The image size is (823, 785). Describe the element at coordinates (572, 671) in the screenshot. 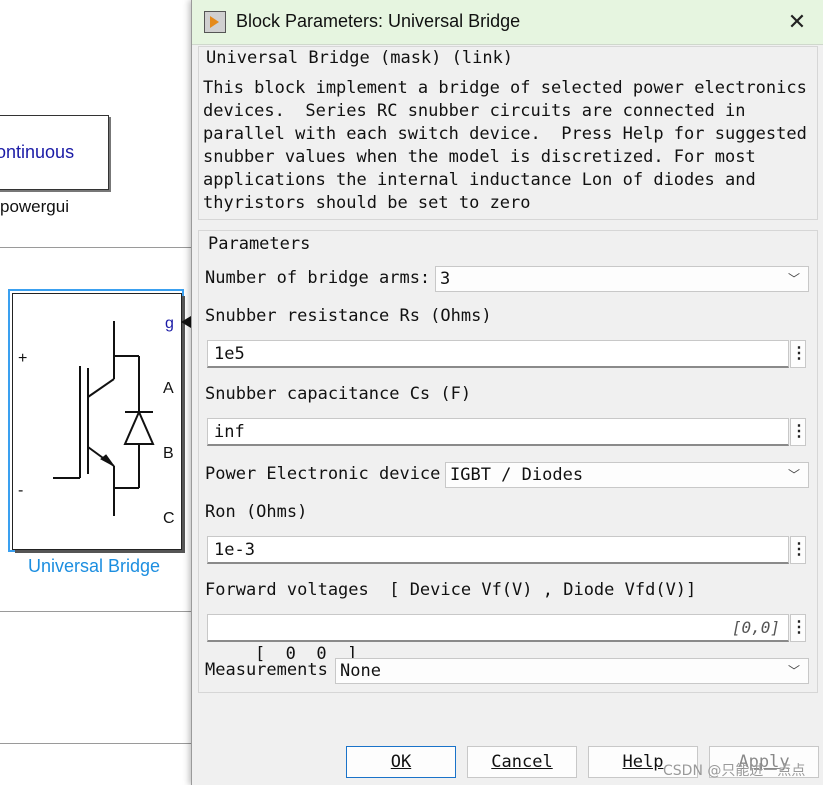

I see `measurements-select: None ﹀` at that location.